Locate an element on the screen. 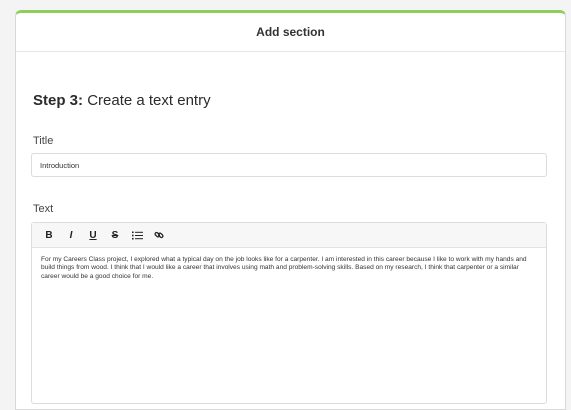 Image resolution: width=571 pixels, height=410 pixels. italic-button: I is located at coordinates (71, 235).